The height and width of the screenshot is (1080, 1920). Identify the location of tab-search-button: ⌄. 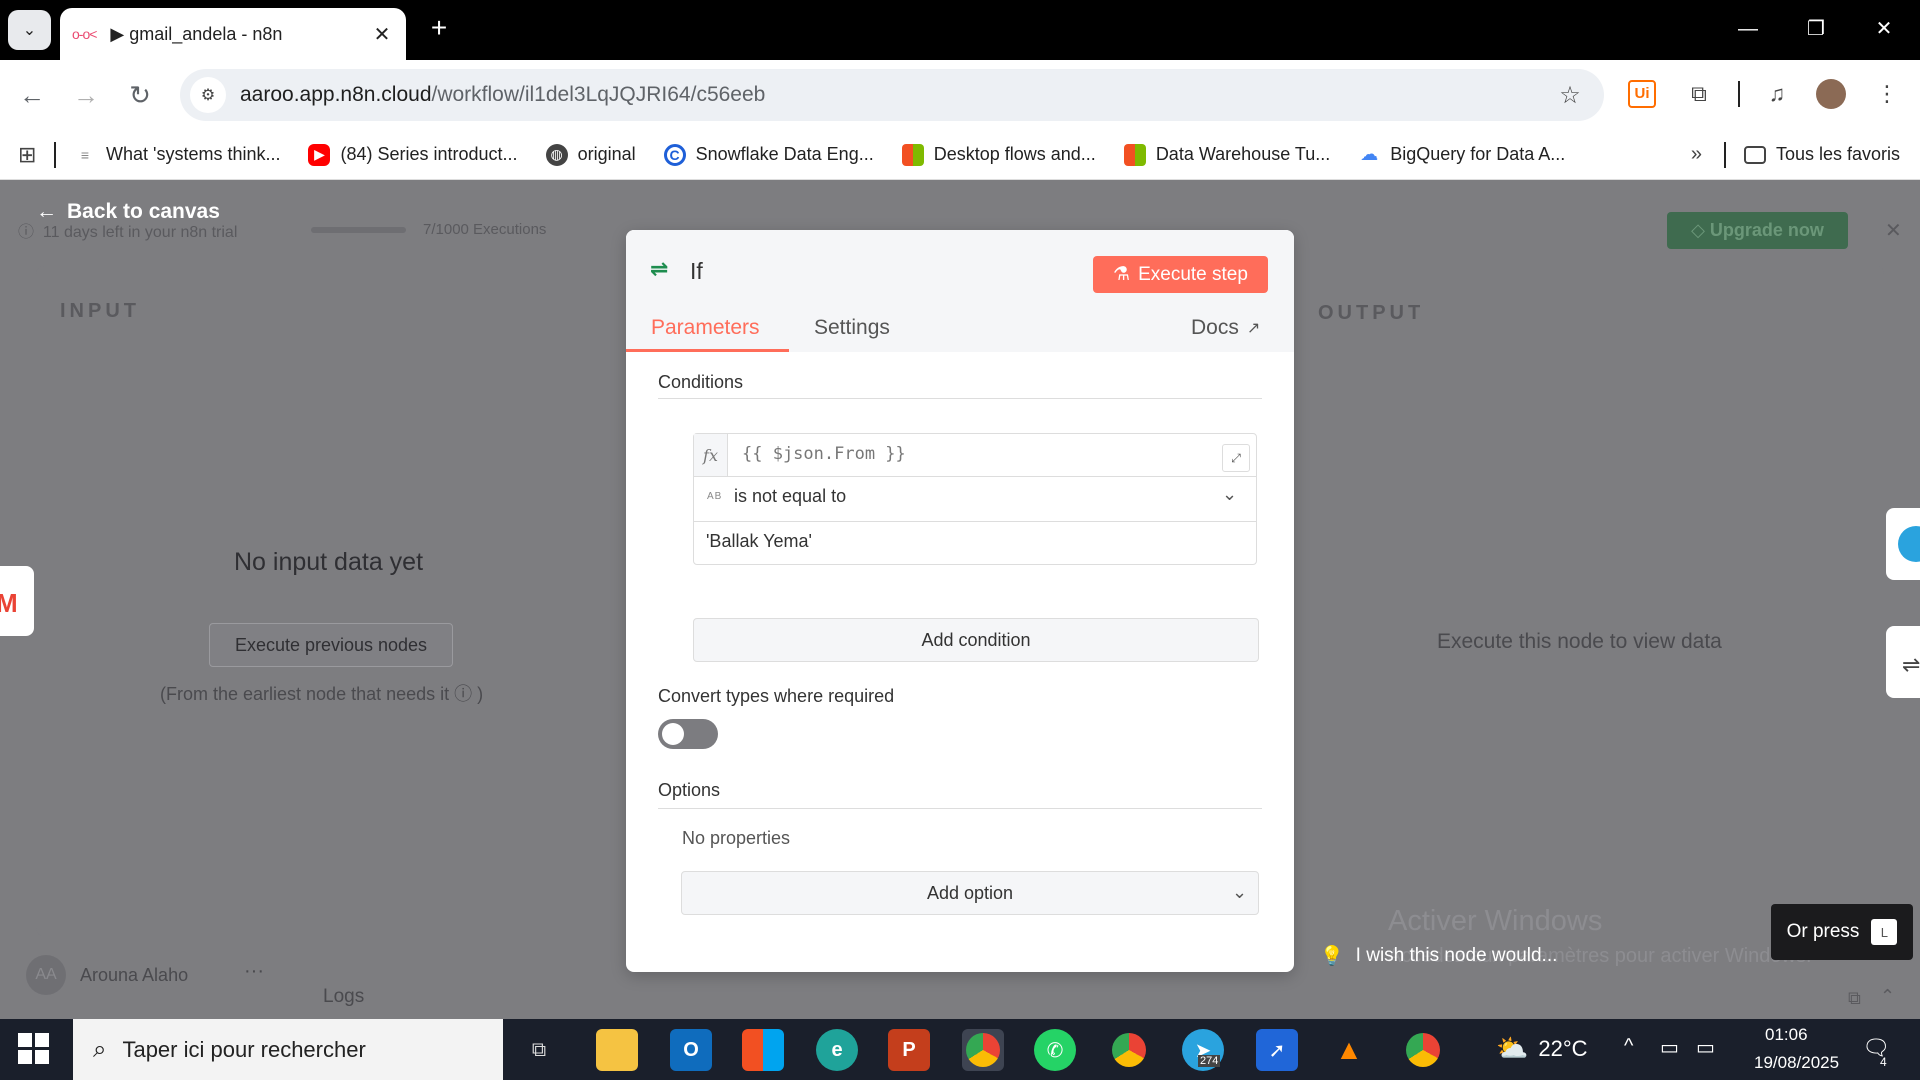
(29, 30).